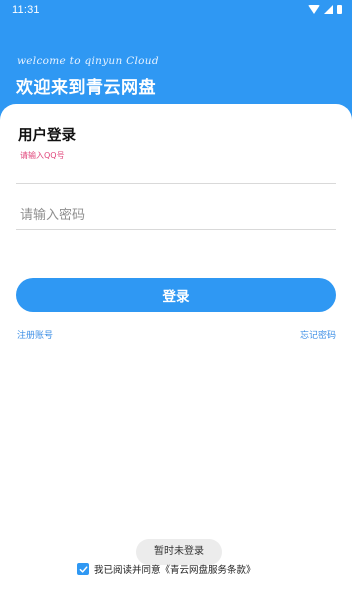 This screenshot has height=592, width=352. I want to click on agreement-checkbox, so click(83, 569).